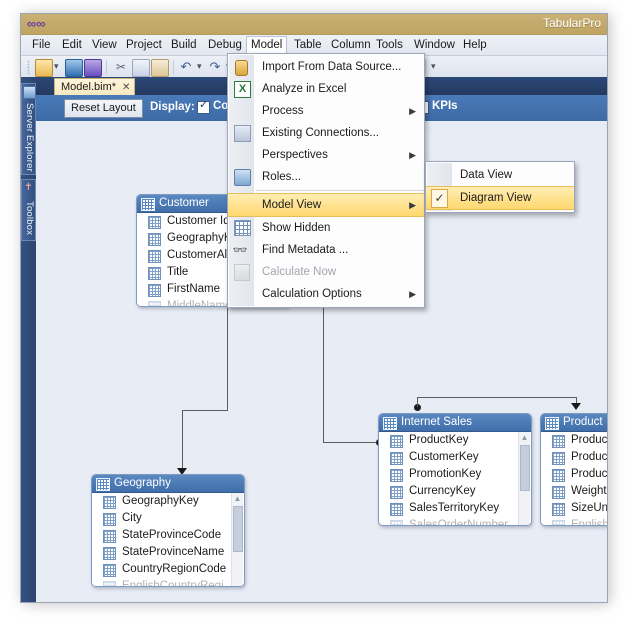 The image size is (639, 624). What do you see at coordinates (326, 155) in the screenshot?
I see `menu-item-perspectives: Perspectives ▶` at bounding box center [326, 155].